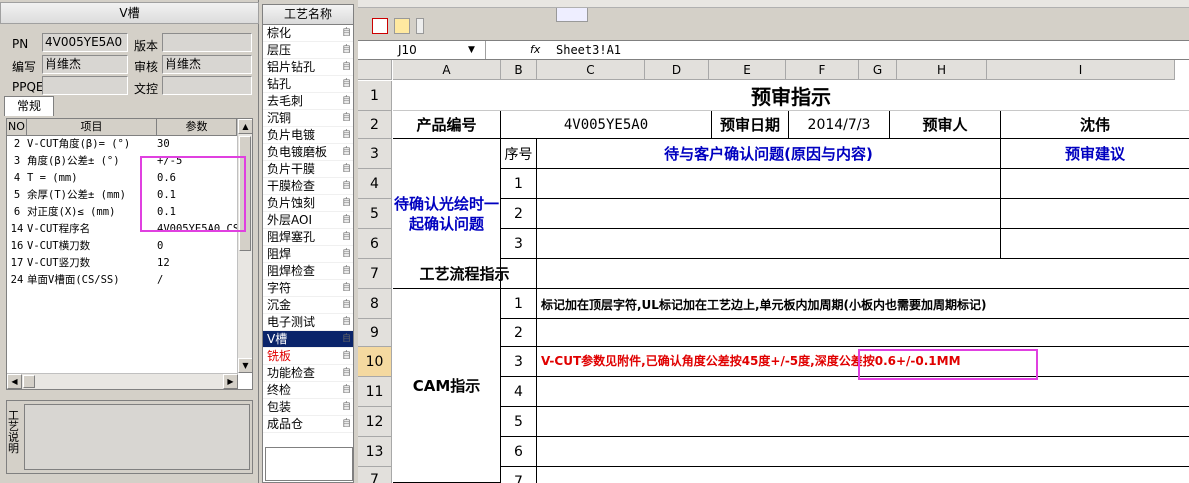 Image resolution: width=1189 pixels, height=483 pixels. I want to click on process-input, so click(309, 464).